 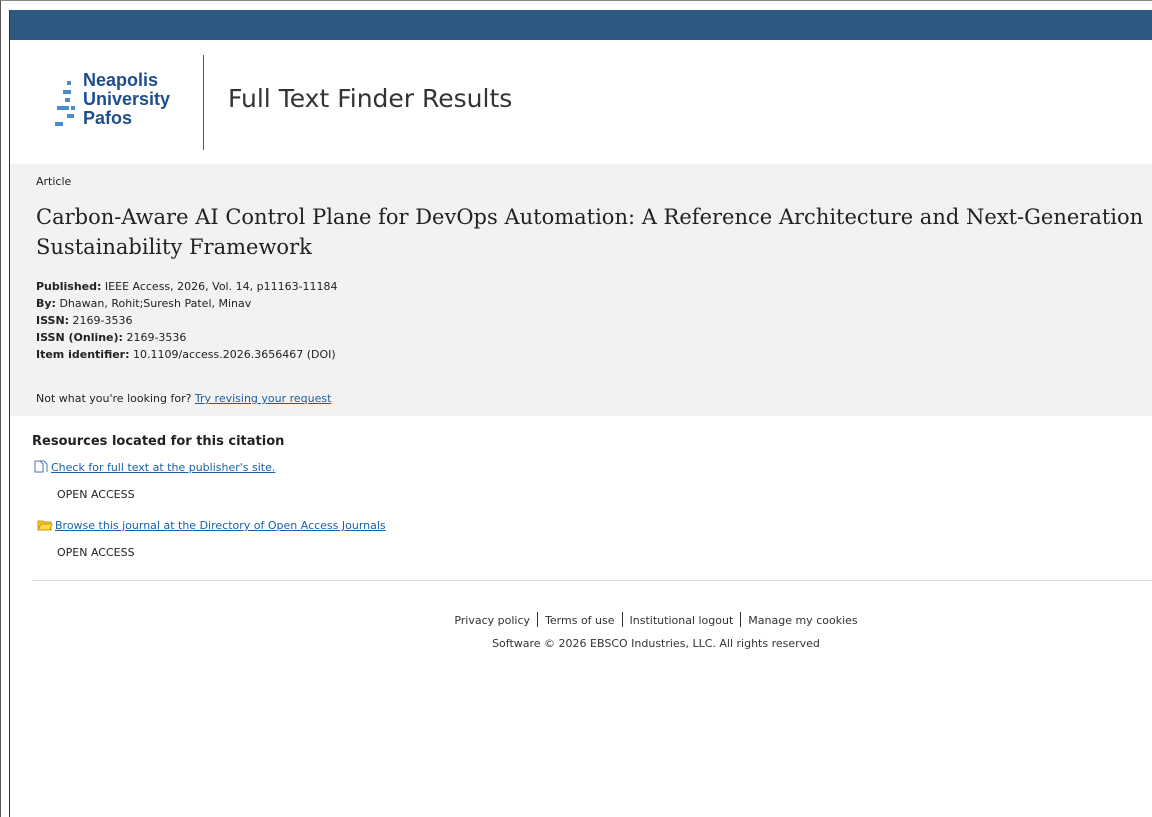 What do you see at coordinates (581, 25) in the screenshot?
I see `top-bar` at bounding box center [581, 25].